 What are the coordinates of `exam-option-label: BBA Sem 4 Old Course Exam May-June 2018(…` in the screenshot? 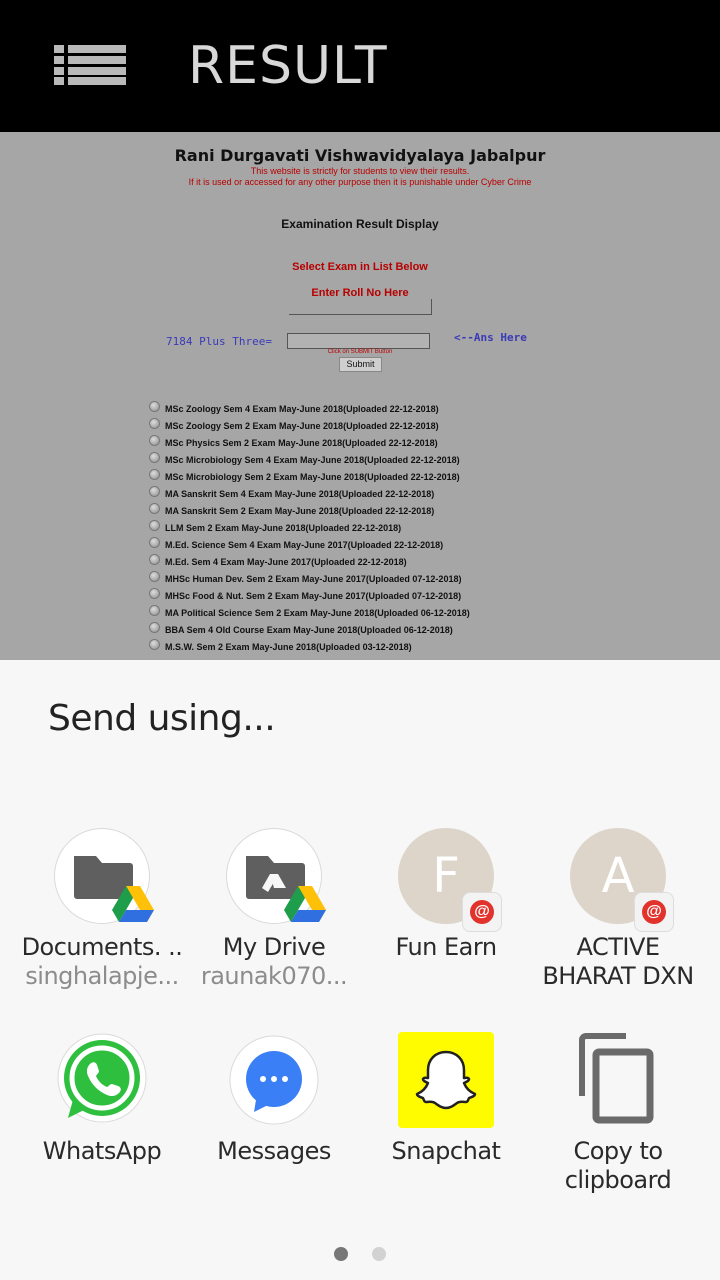 It's located at (309, 630).